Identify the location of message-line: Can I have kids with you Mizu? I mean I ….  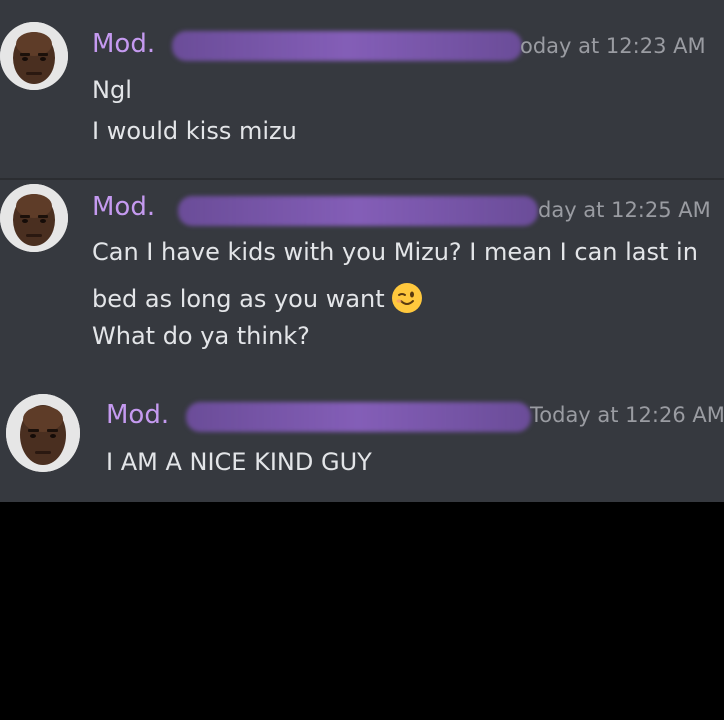
(395, 252).